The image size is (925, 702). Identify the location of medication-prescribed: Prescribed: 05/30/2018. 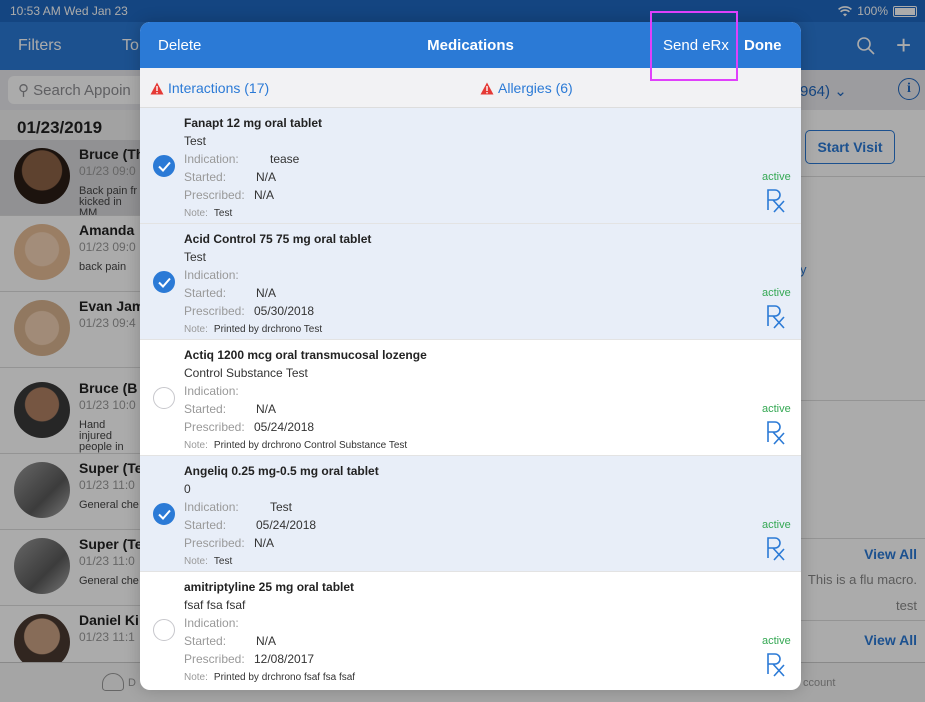
(249, 311).